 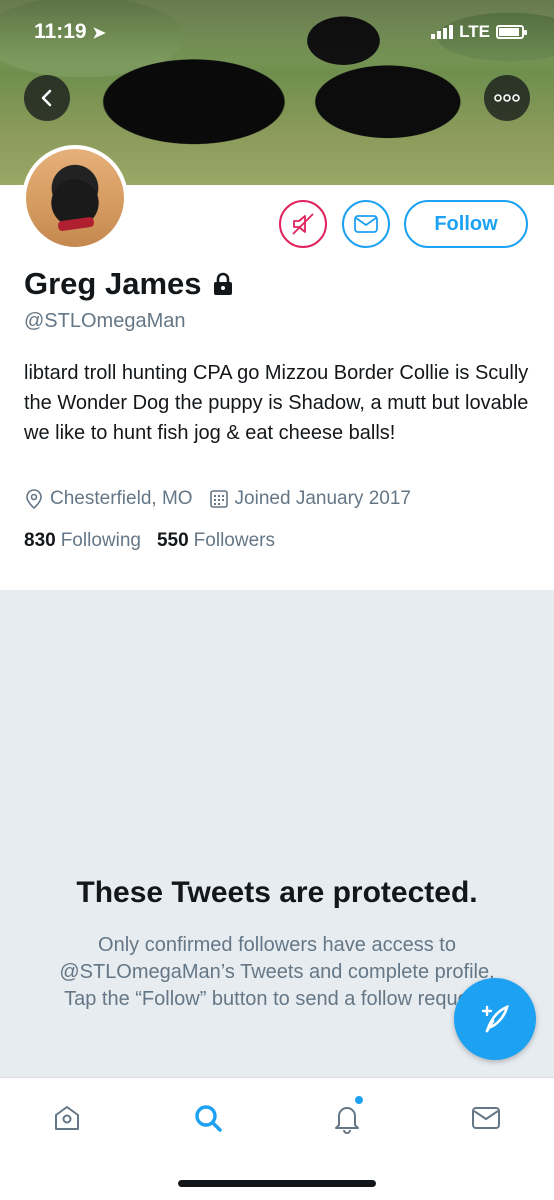 I want to click on protected-title: These Tweets are protected., so click(x=277, y=892).